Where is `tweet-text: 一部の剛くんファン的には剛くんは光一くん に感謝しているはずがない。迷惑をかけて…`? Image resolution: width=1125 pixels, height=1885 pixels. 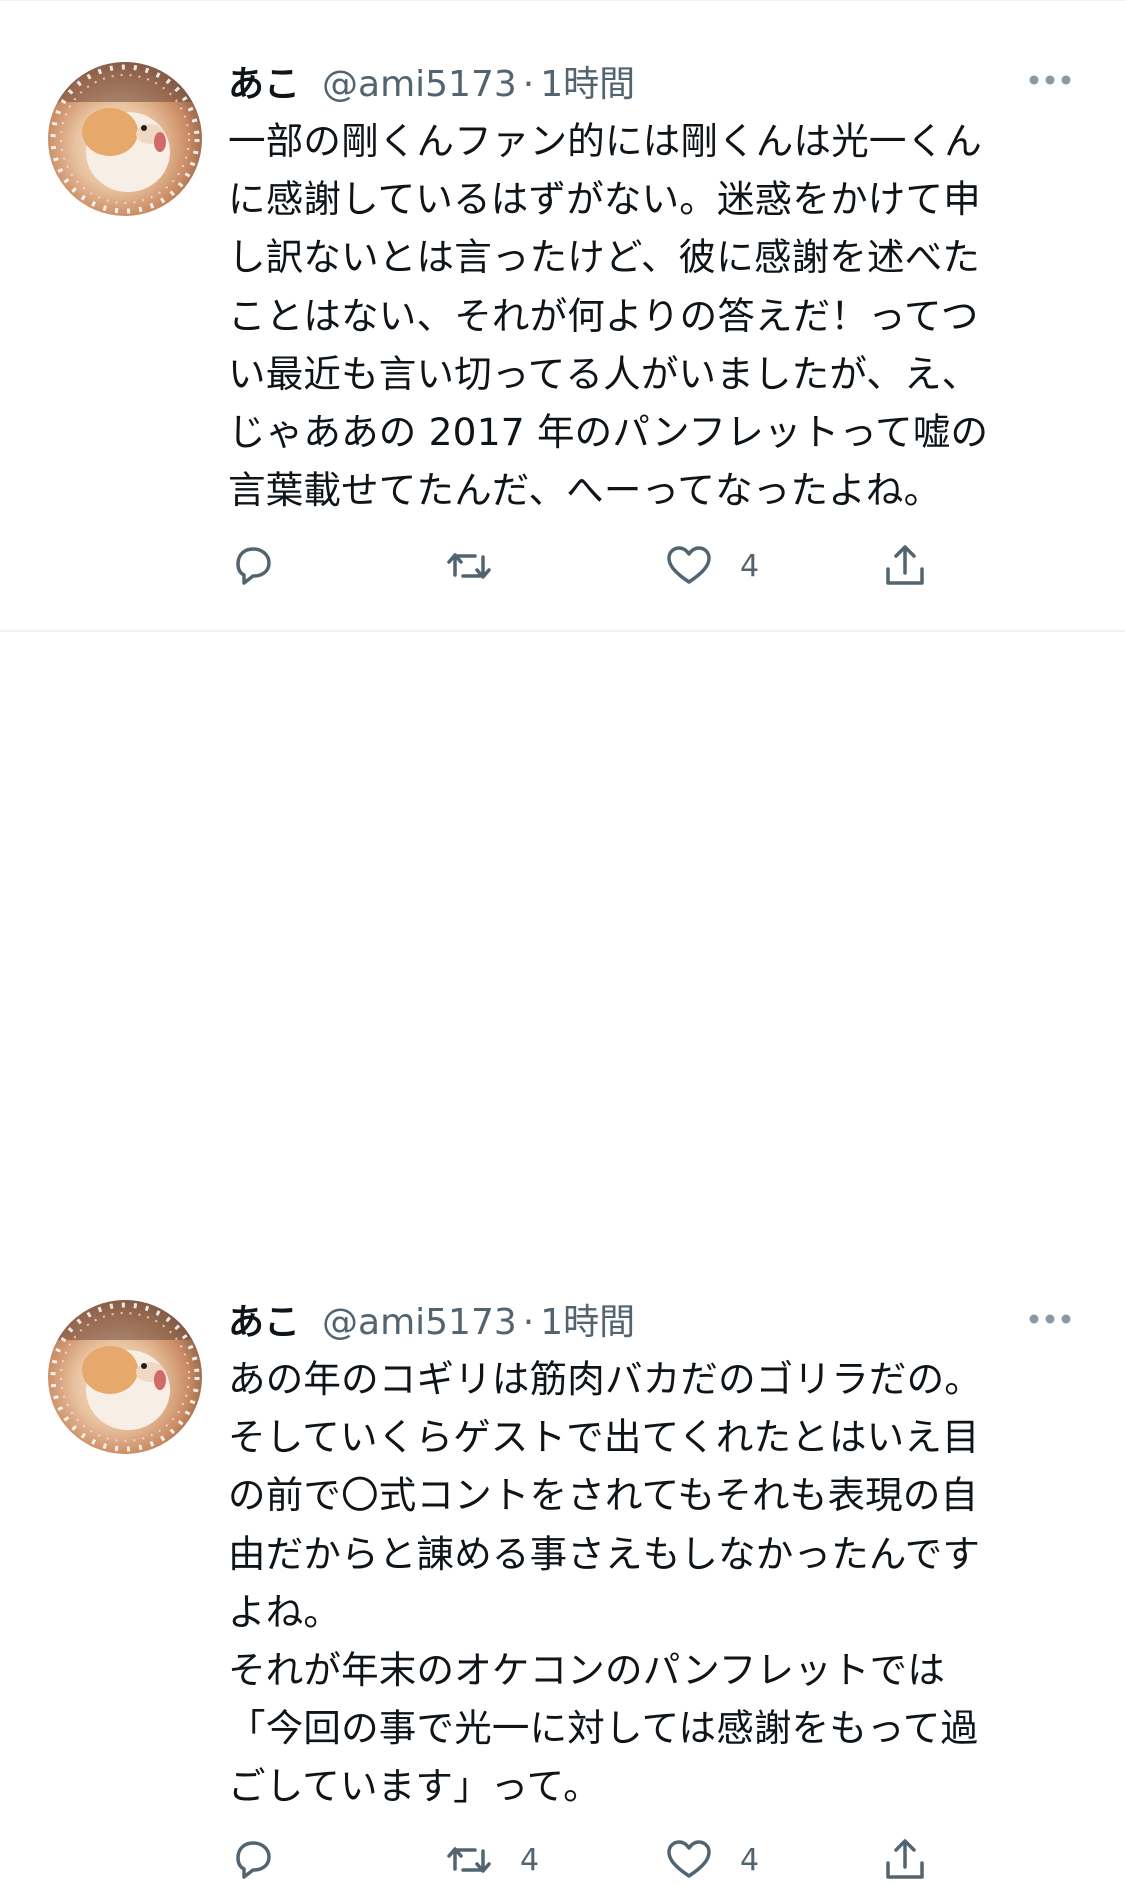
tweet-text: 一部の剛くんファン的には剛くんは光一くん に感謝しているはずがない。迷惑をかけて… is located at coordinates (608, 316).